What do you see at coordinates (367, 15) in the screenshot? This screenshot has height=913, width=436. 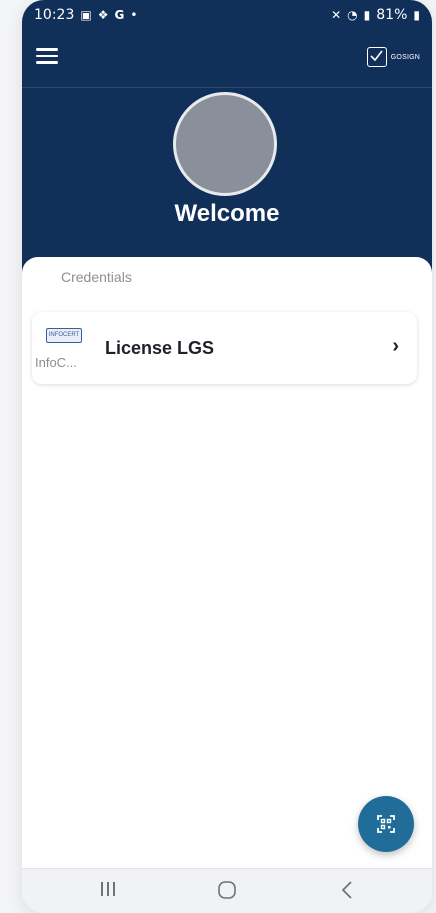 I see `signal-icon: ▮` at bounding box center [367, 15].